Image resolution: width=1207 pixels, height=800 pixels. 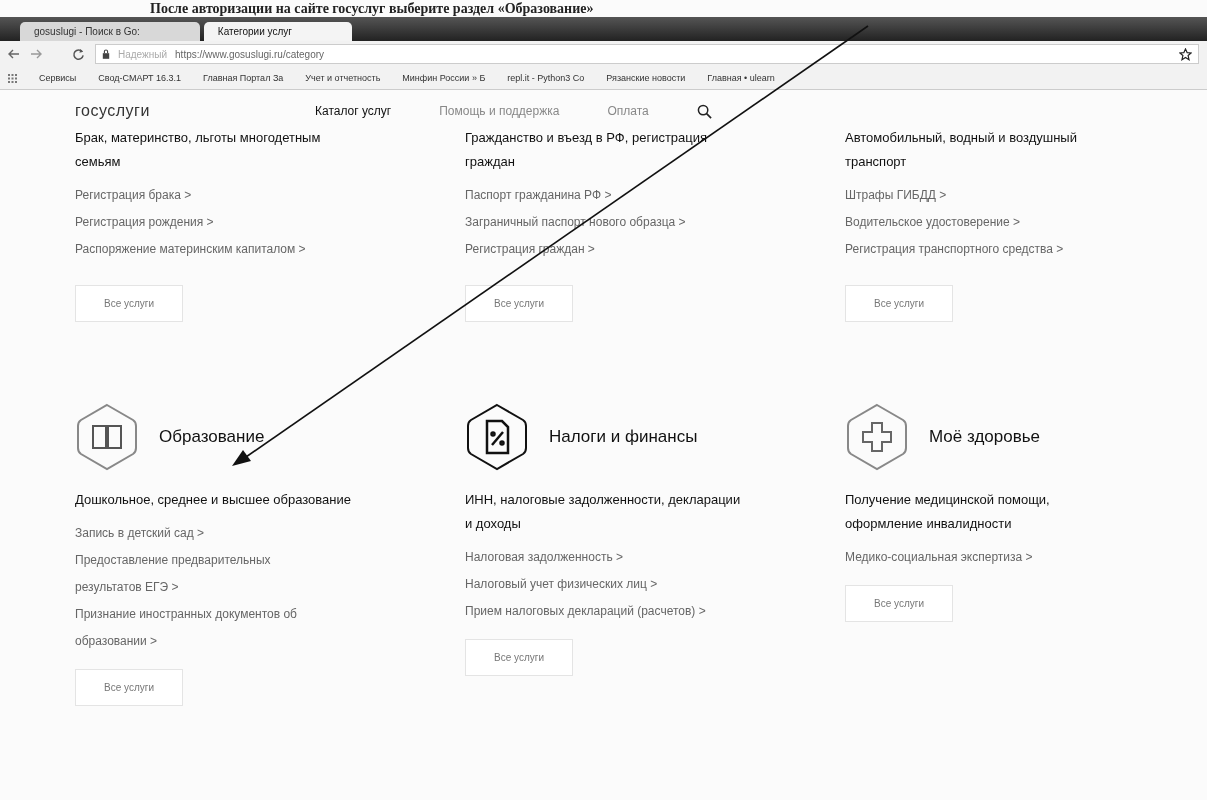 What do you see at coordinates (202, 533) in the screenshot?
I see `service-link: Запись в детский сад >` at bounding box center [202, 533].